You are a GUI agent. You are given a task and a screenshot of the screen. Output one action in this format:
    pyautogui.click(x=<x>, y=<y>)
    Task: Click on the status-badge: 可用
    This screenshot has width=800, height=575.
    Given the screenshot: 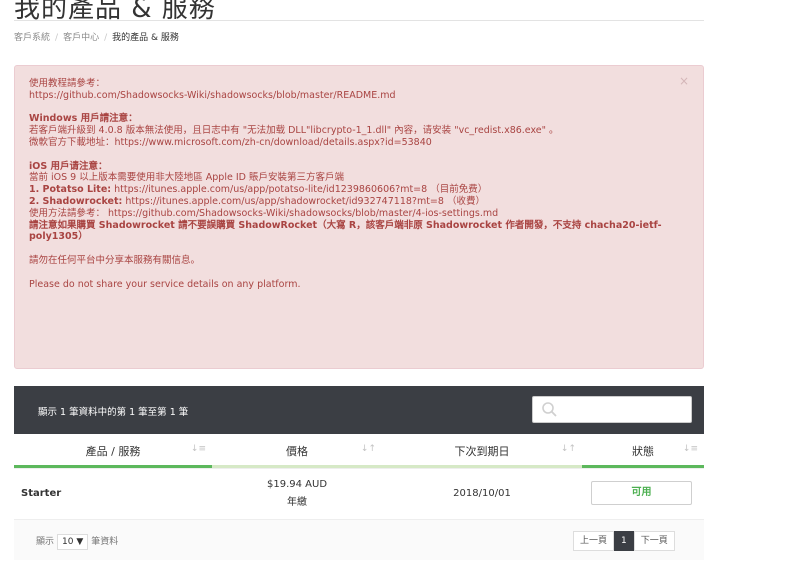 What is the action you would take?
    pyautogui.click(x=641, y=493)
    